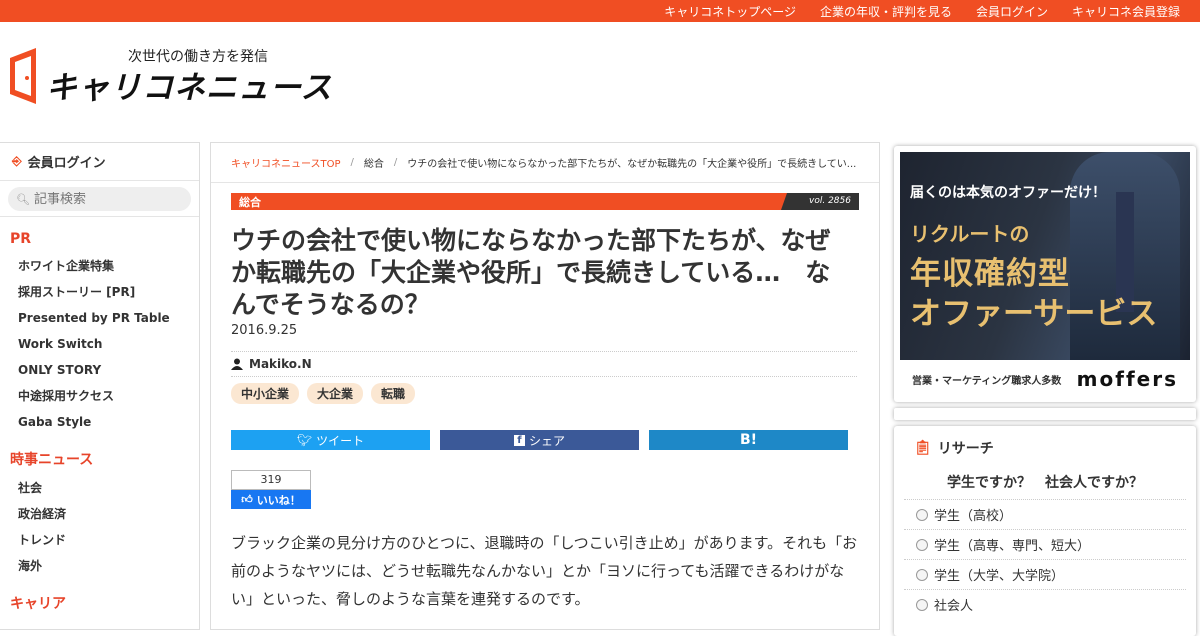  I want to click on sidebar-item-trend: トレンド, so click(99, 540).